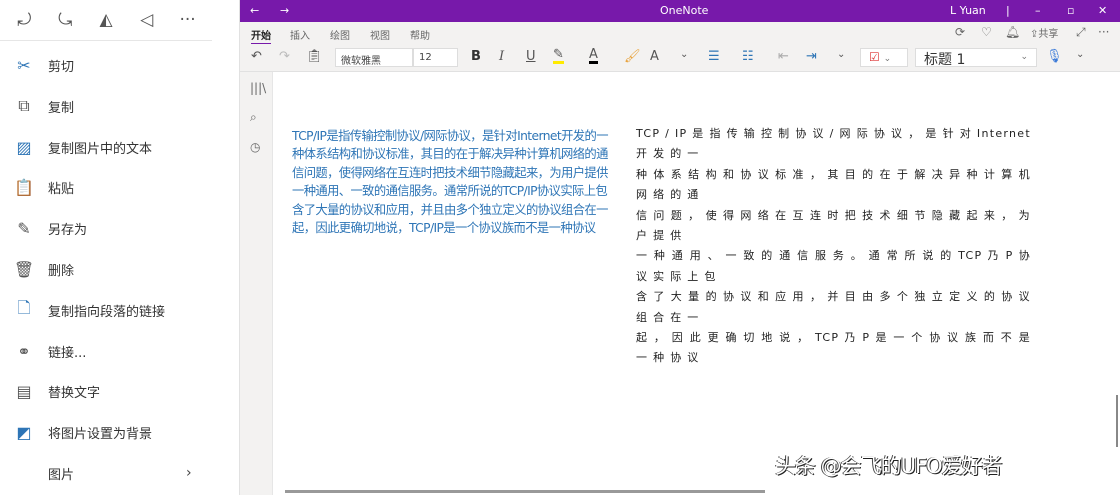 Image resolution: width=1120 pixels, height=495 pixels. What do you see at coordinates (531, 56) in the screenshot?
I see `underline-button: U` at bounding box center [531, 56].